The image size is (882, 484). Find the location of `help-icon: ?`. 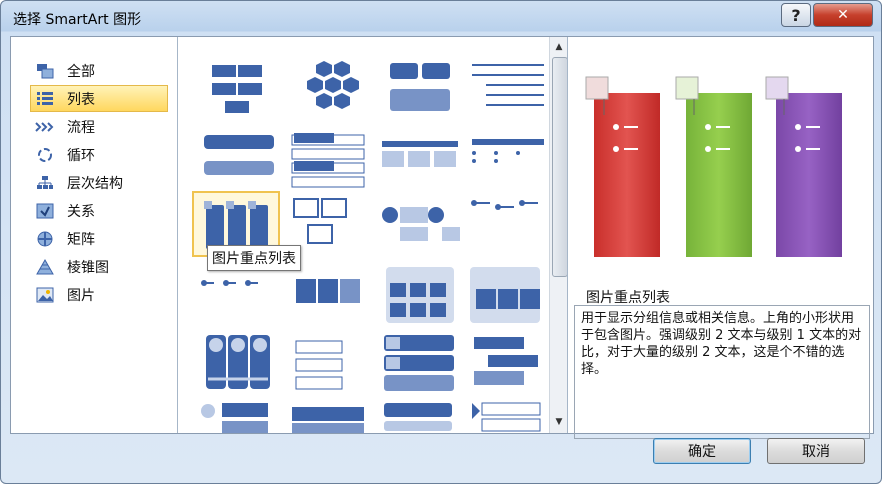

help-icon: ? is located at coordinates (796, 15).